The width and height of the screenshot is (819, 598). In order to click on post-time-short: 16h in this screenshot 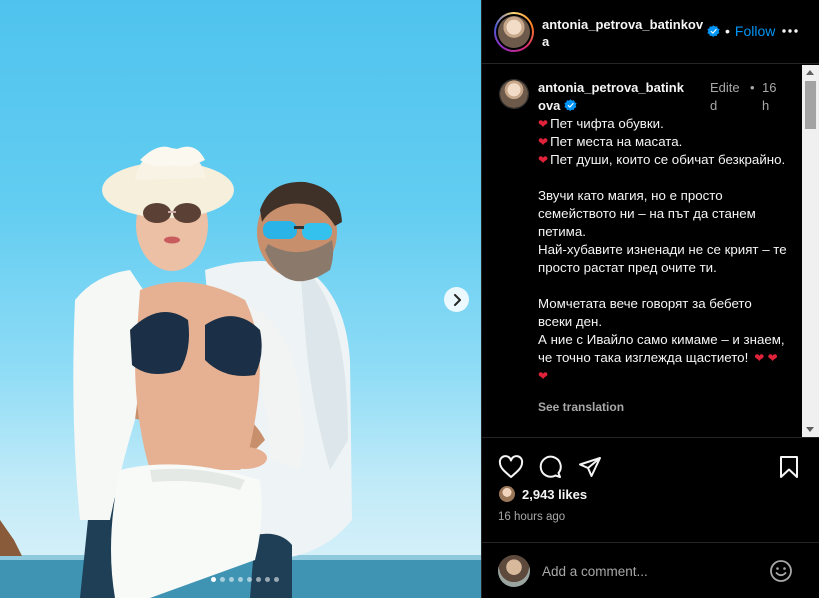, I will do `click(770, 97)`.